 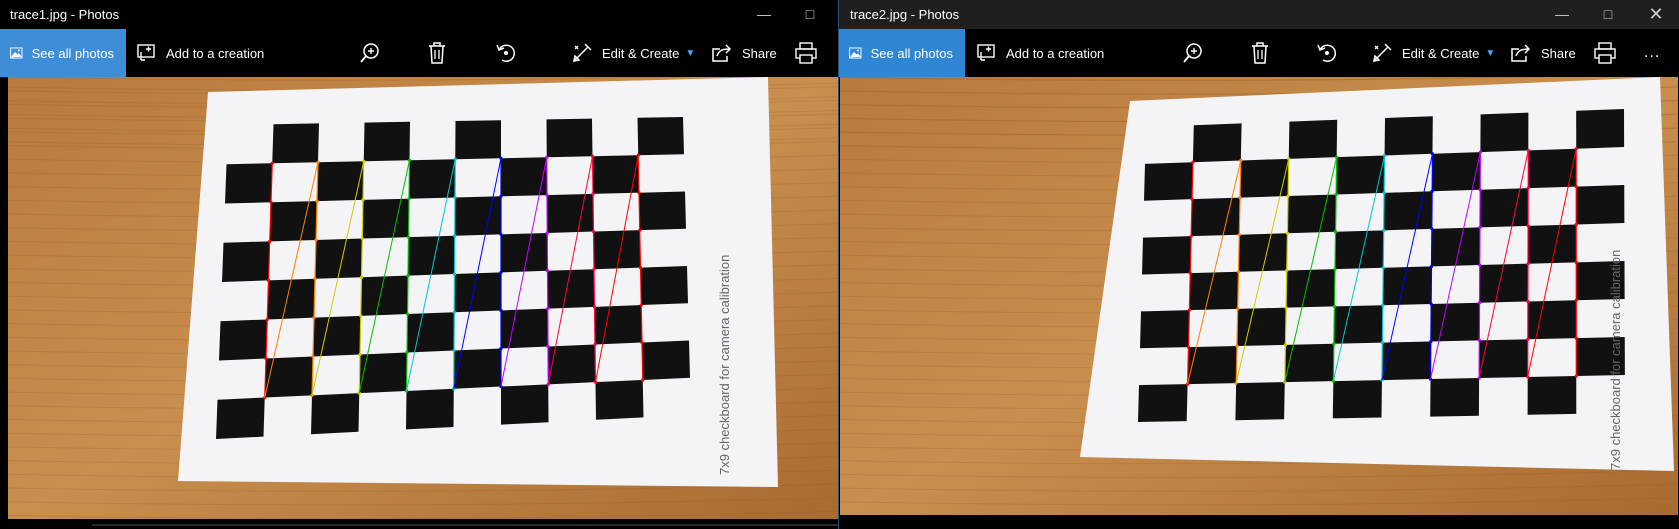 What do you see at coordinates (905, 14) in the screenshot?
I see `window-title: trace2.jpg - Photos` at bounding box center [905, 14].